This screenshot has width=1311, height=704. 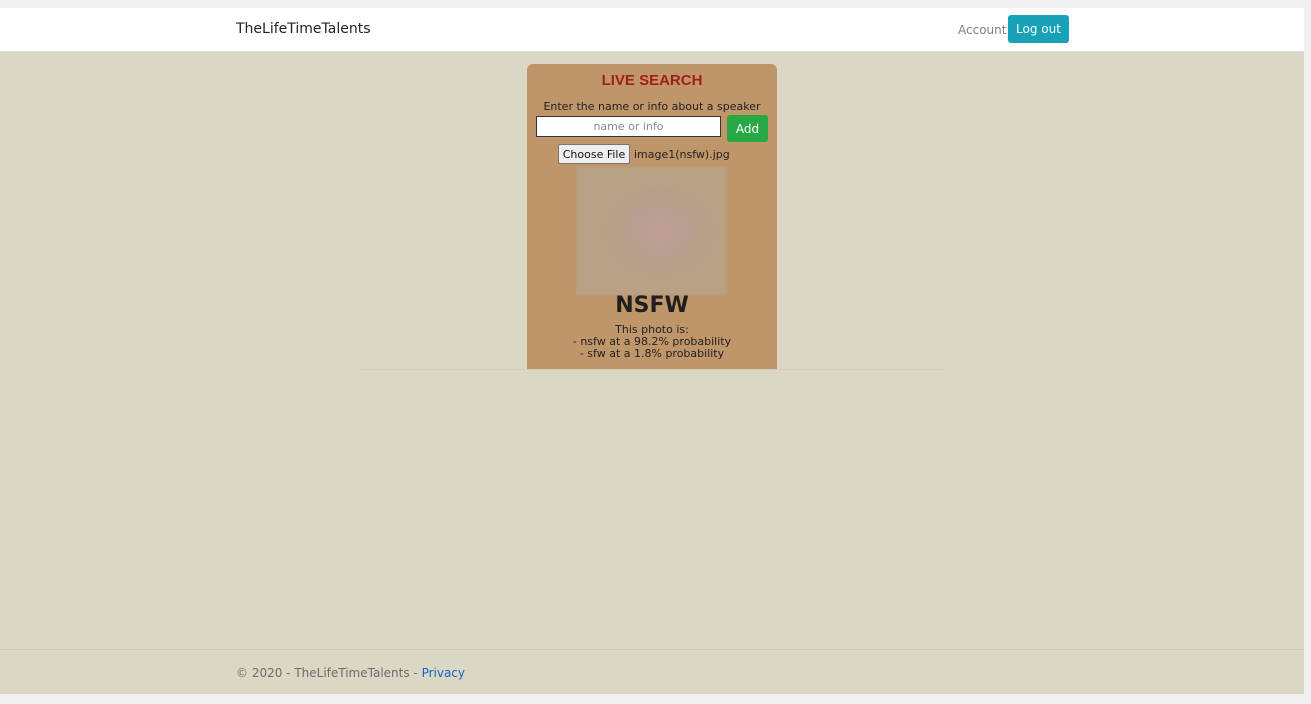 I want to click on footer-copyright: © 2020 - TheLifeTimeTalents -, so click(x=329, y=673).